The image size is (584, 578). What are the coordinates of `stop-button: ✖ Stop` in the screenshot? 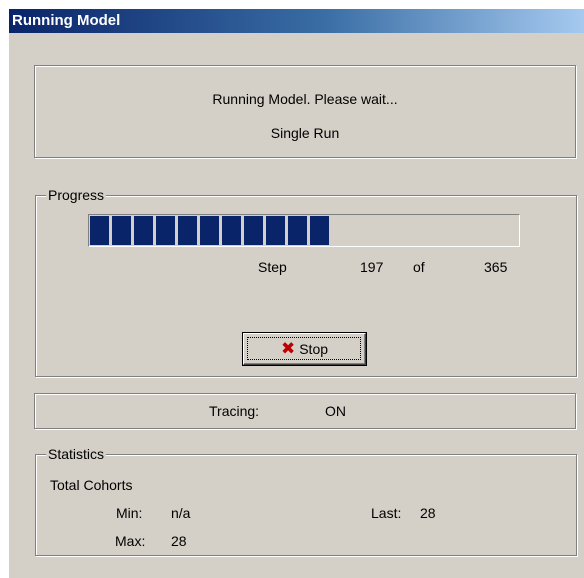 It's located at (304, 349).